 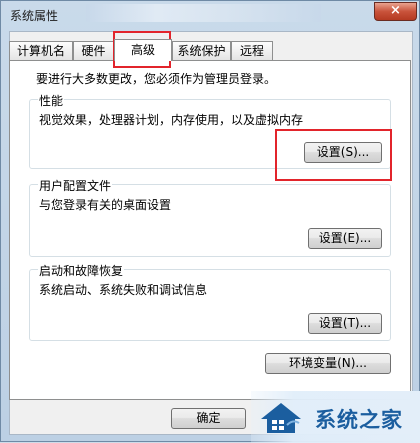 I want to click on startup-recovery-desc: 系统启动、系统失败和调试信息, so click(x=123, y=290).